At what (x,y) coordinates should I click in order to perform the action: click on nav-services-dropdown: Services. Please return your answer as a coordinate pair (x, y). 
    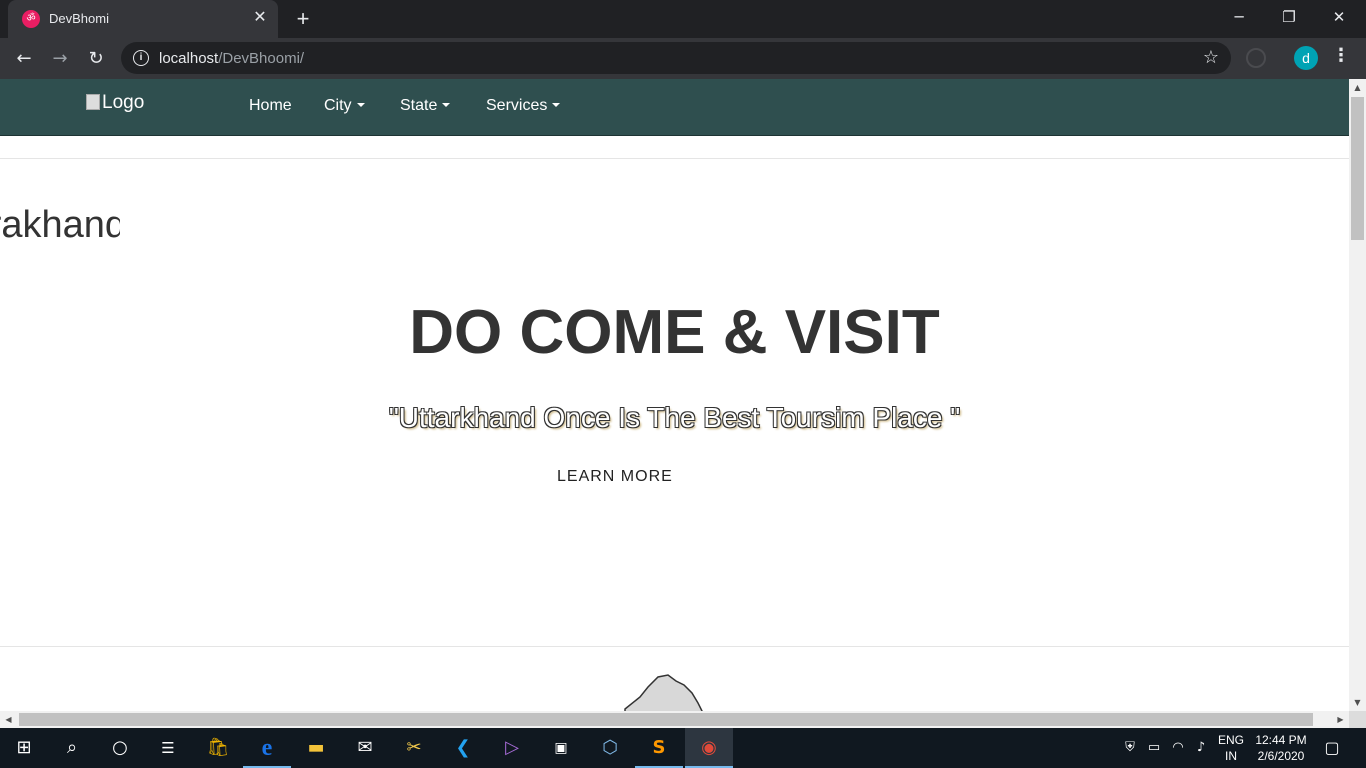
    Looking at the image, I should click on (523, 106).